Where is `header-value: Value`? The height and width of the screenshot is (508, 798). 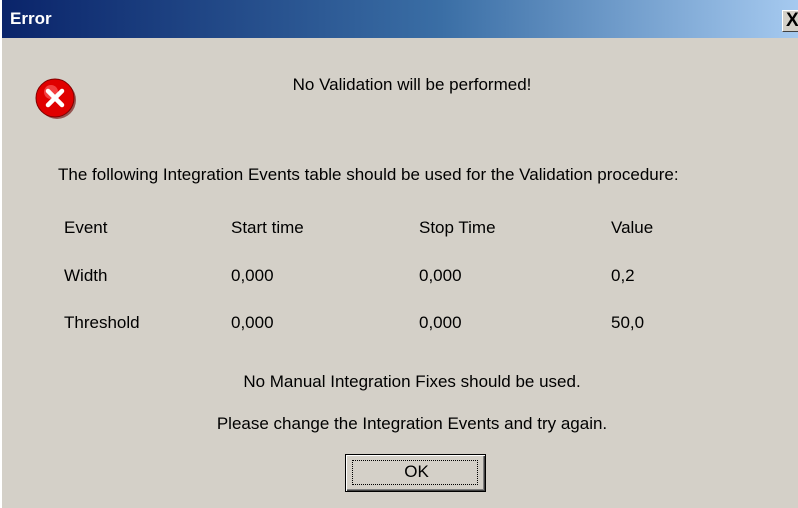
header-value: Value is located at coordinates (632, 227).